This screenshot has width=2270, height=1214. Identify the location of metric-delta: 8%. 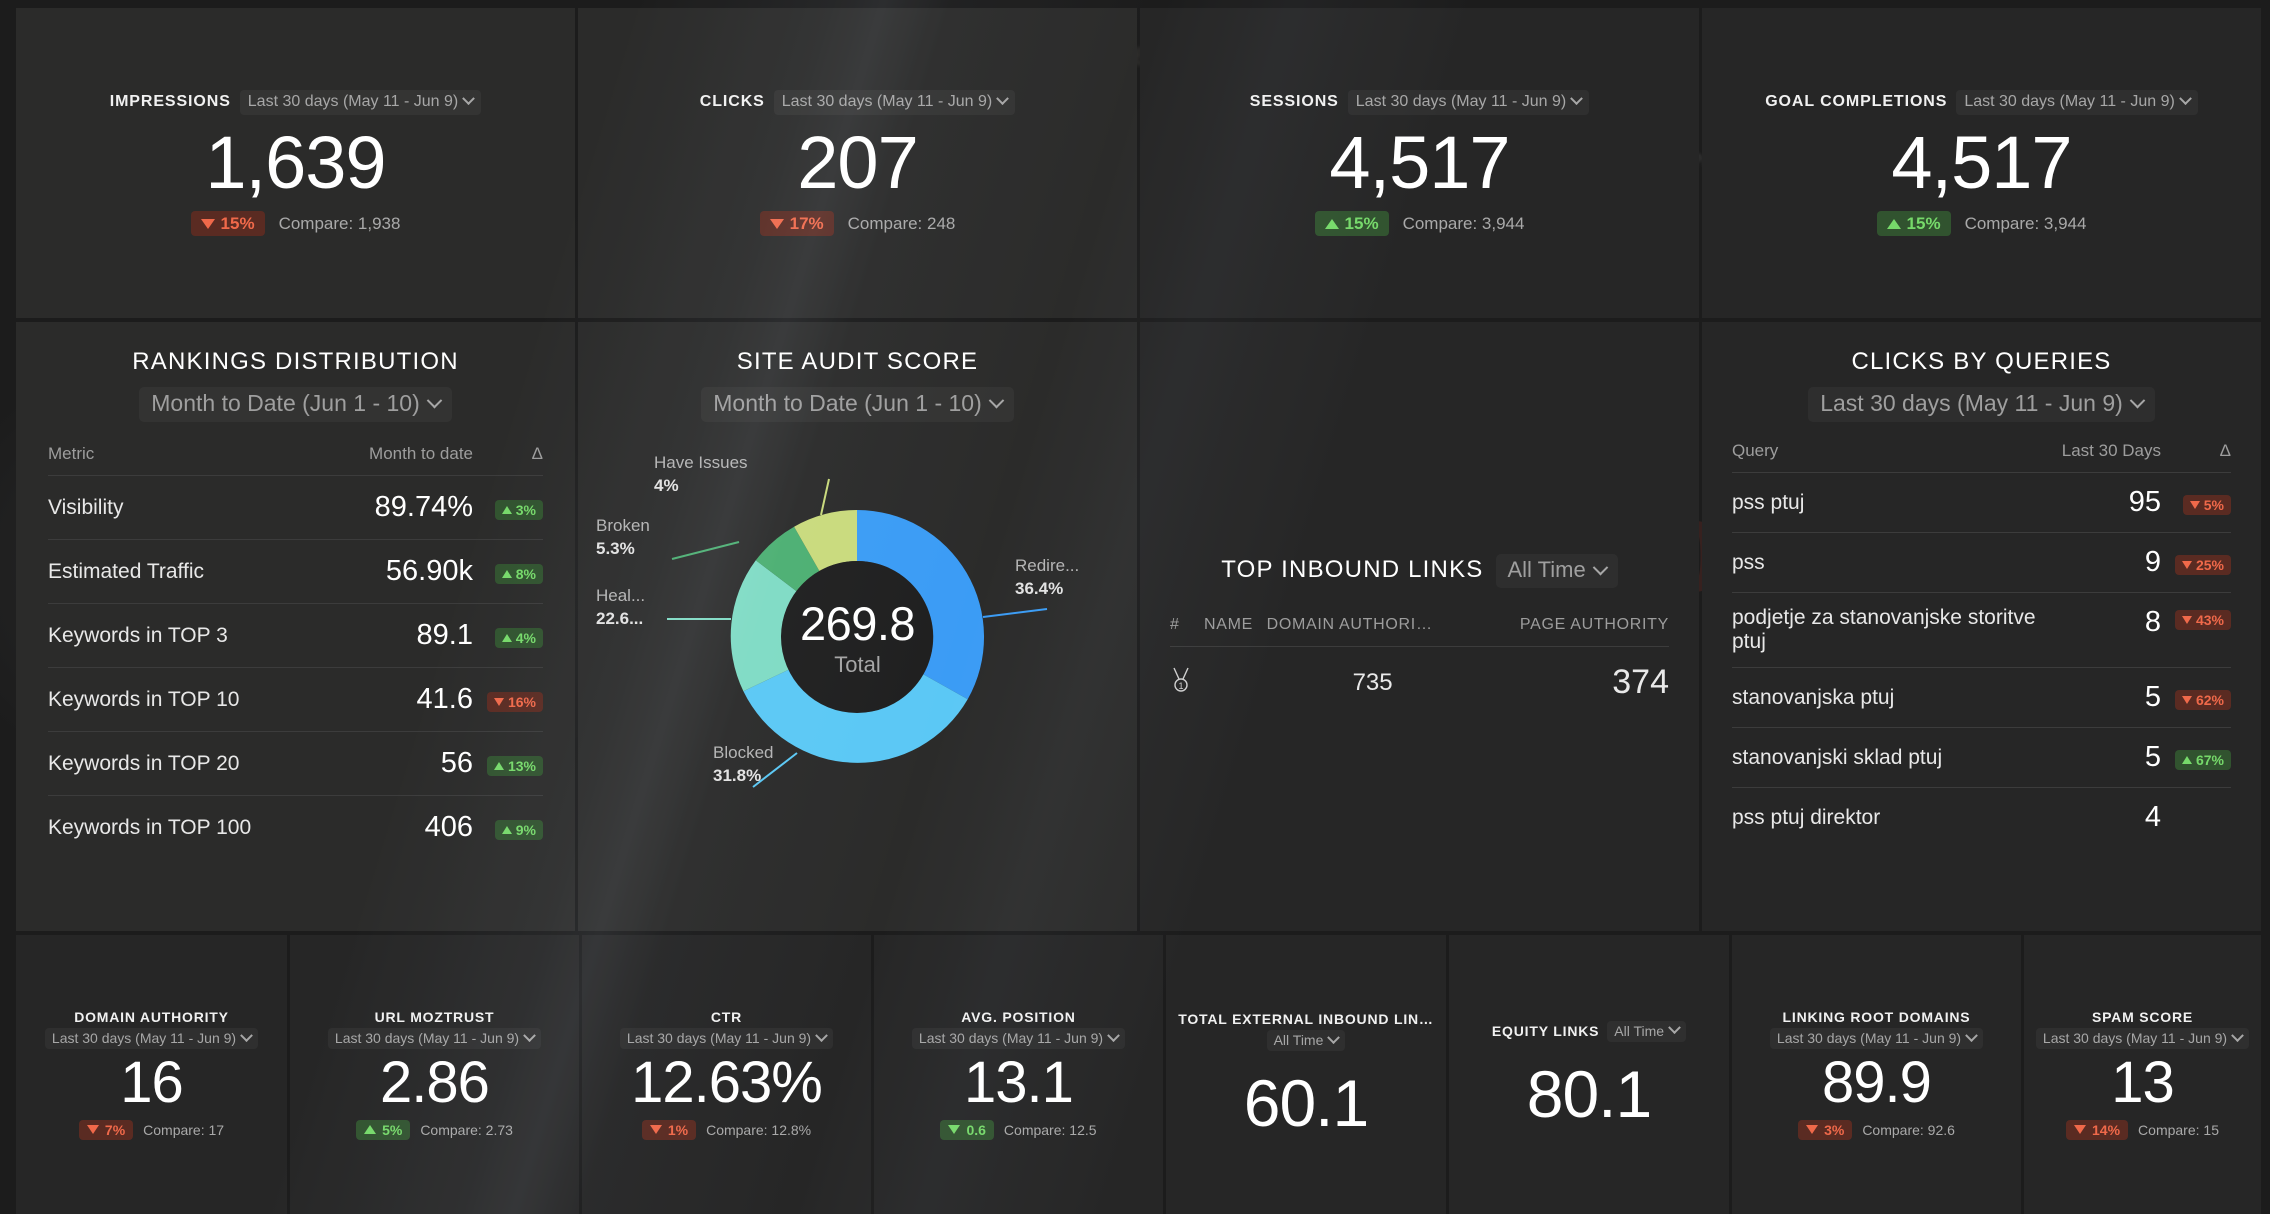
(508, 571).